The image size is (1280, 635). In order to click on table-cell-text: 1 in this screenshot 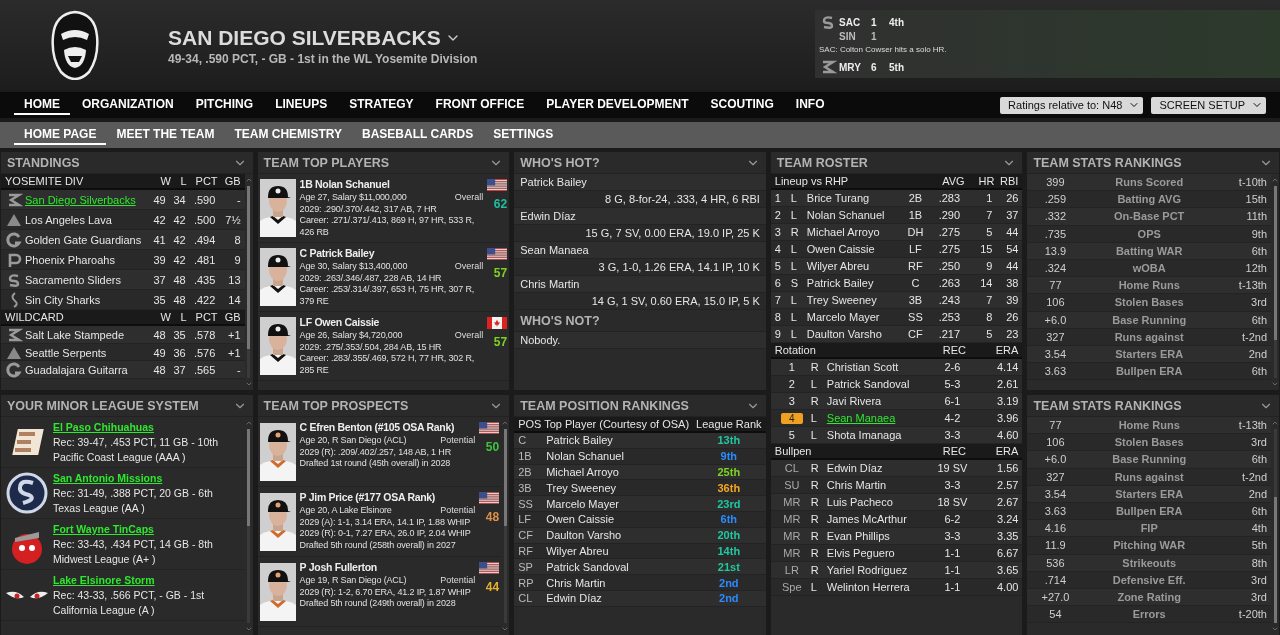, I will do `click(989, 198)`.